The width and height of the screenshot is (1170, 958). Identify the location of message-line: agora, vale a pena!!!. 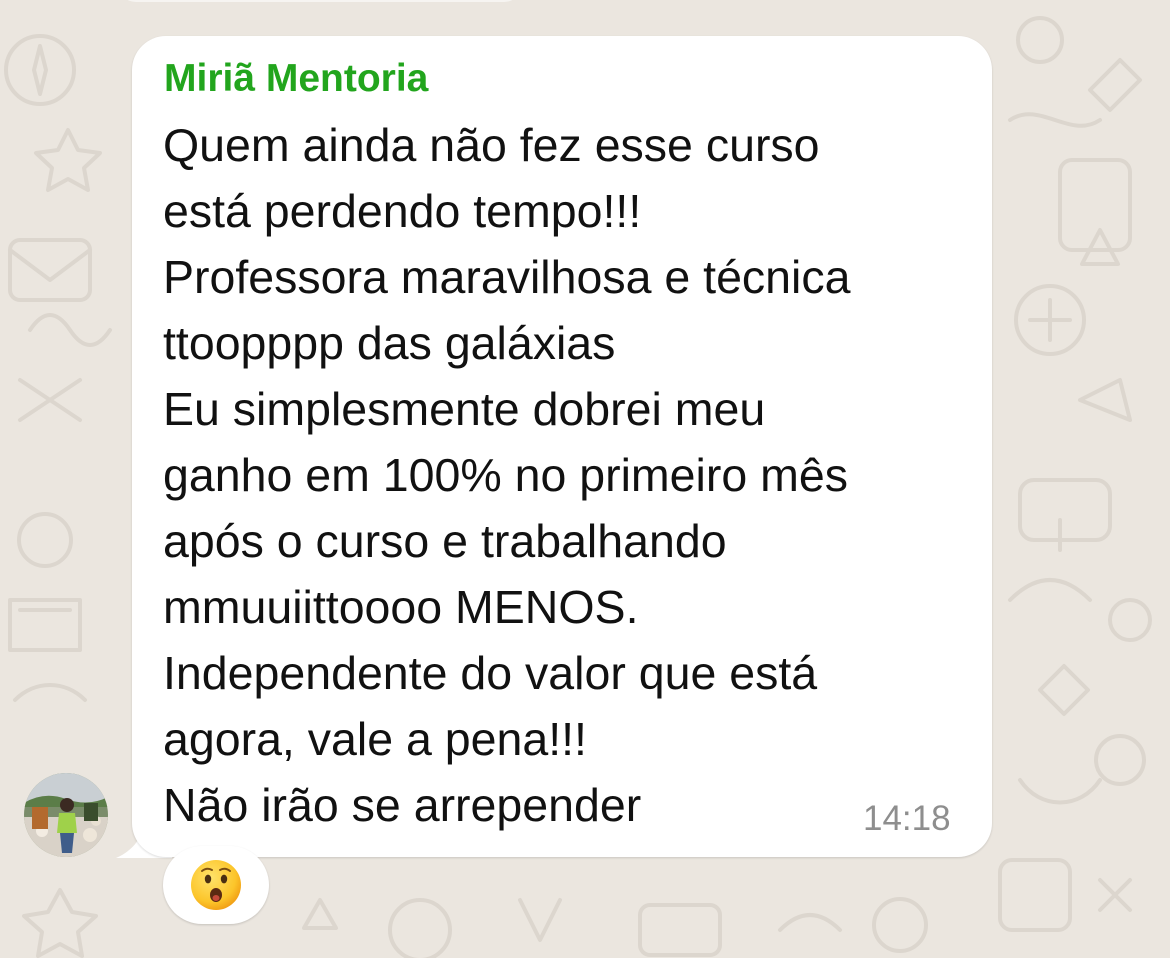
(375, 739).